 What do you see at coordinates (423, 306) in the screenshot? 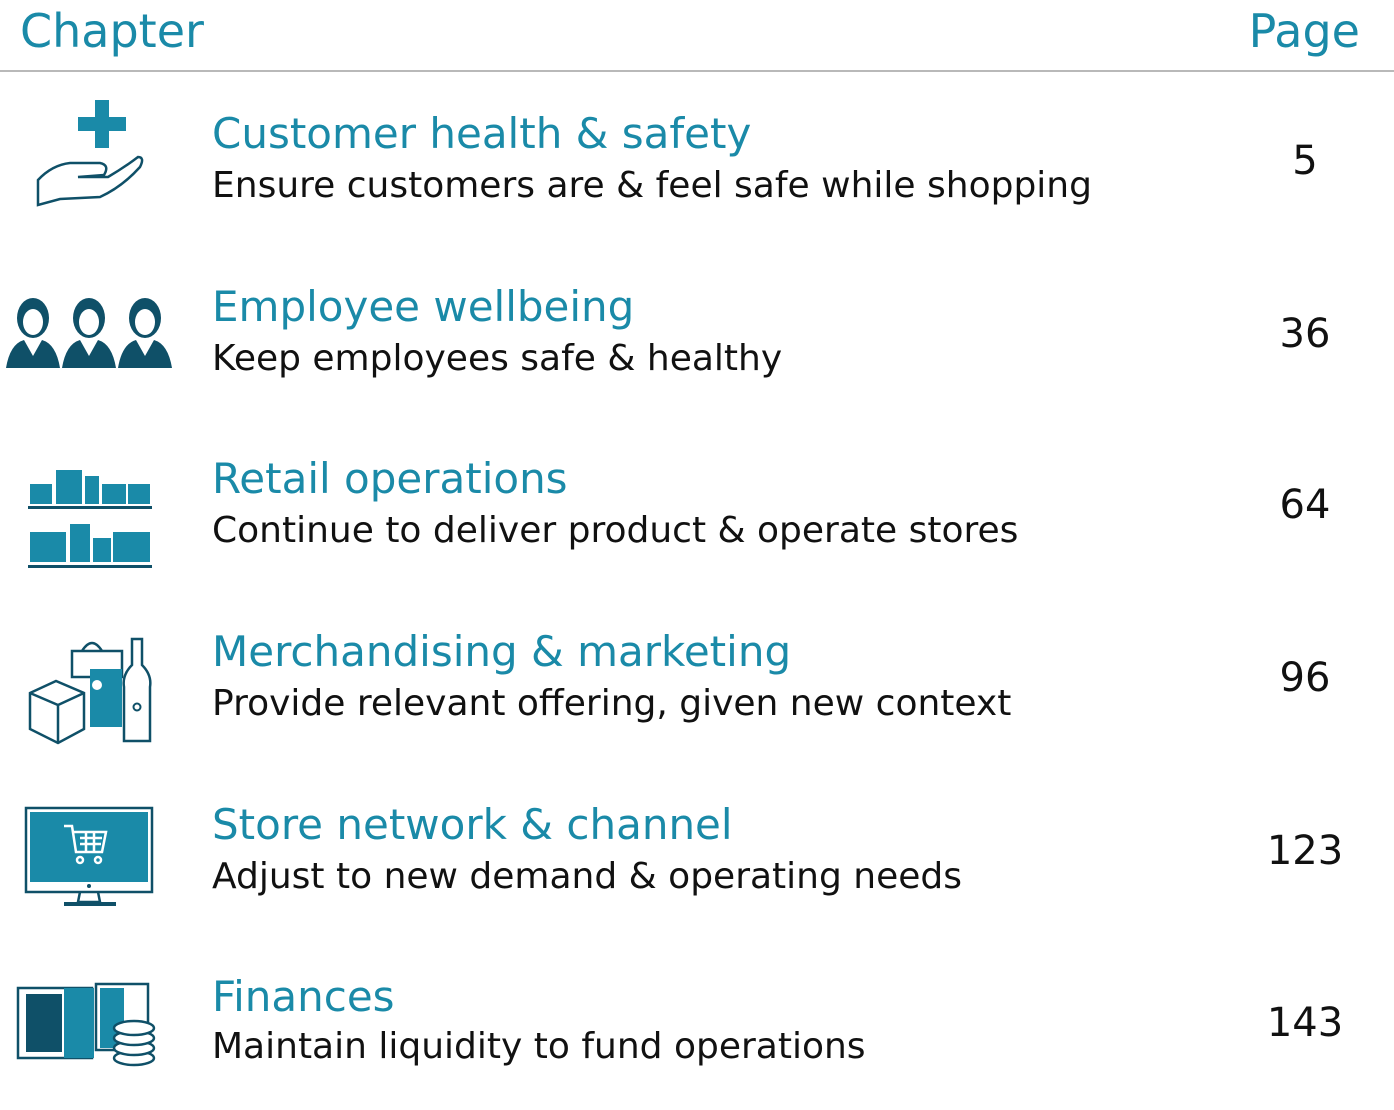
I see `row-title: Employee wellbeing` at bounding box center [423, 306].